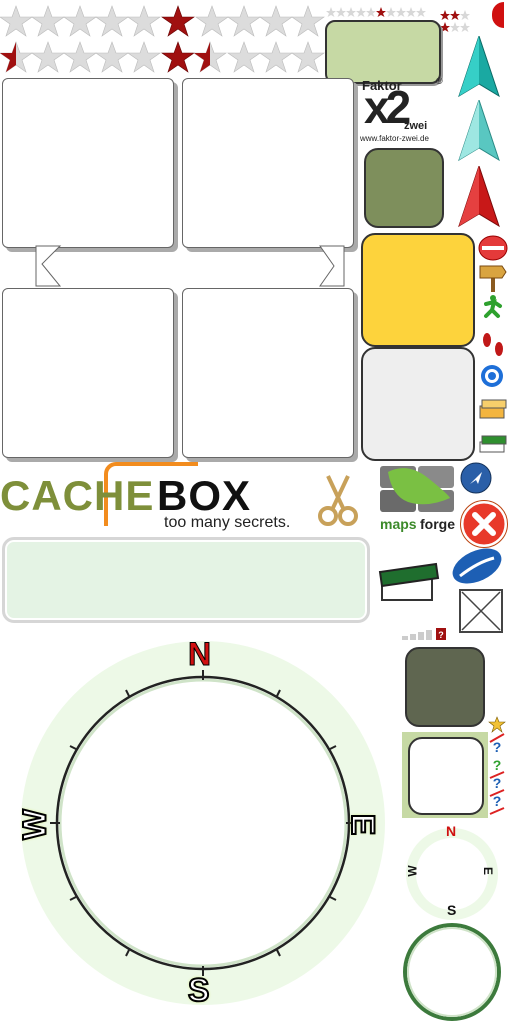  Describe the element at coordinates (418, 404) in the screenshot. I see `tile-grey` at that location.